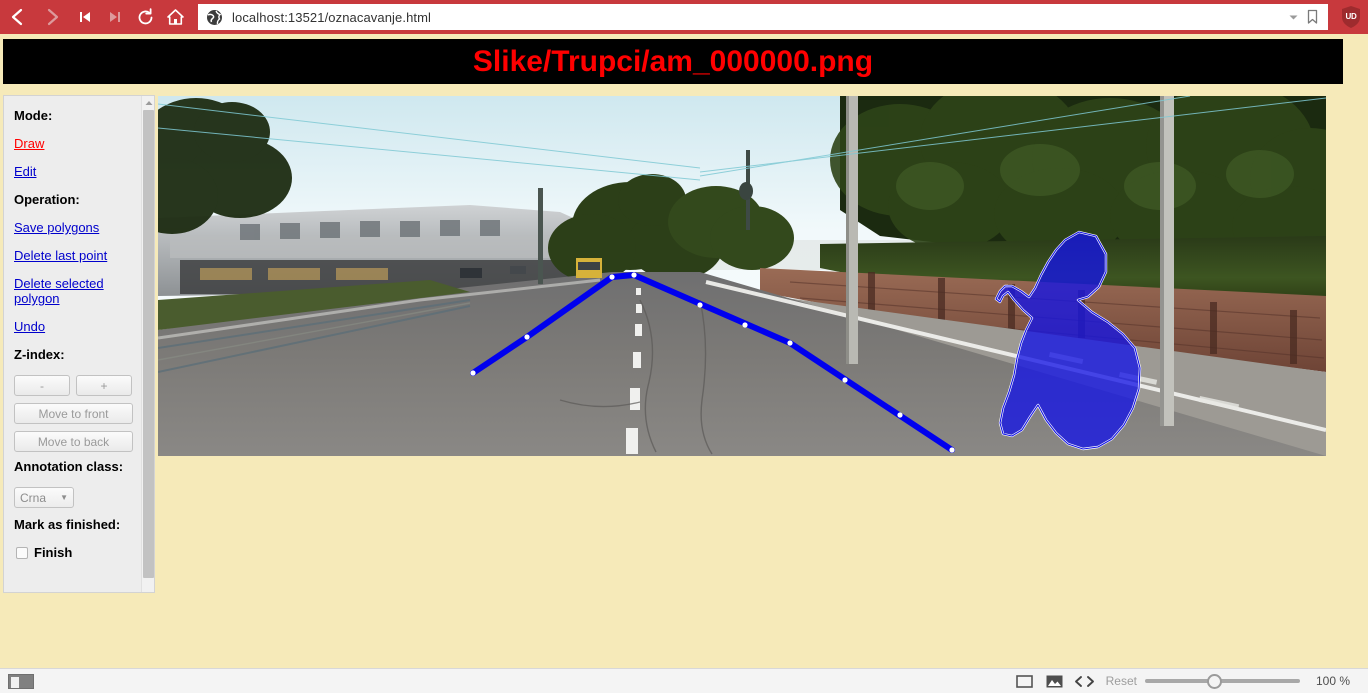 This screenshot has width=1368, height=693. I want to click on reload-icon, so click(145, 17).